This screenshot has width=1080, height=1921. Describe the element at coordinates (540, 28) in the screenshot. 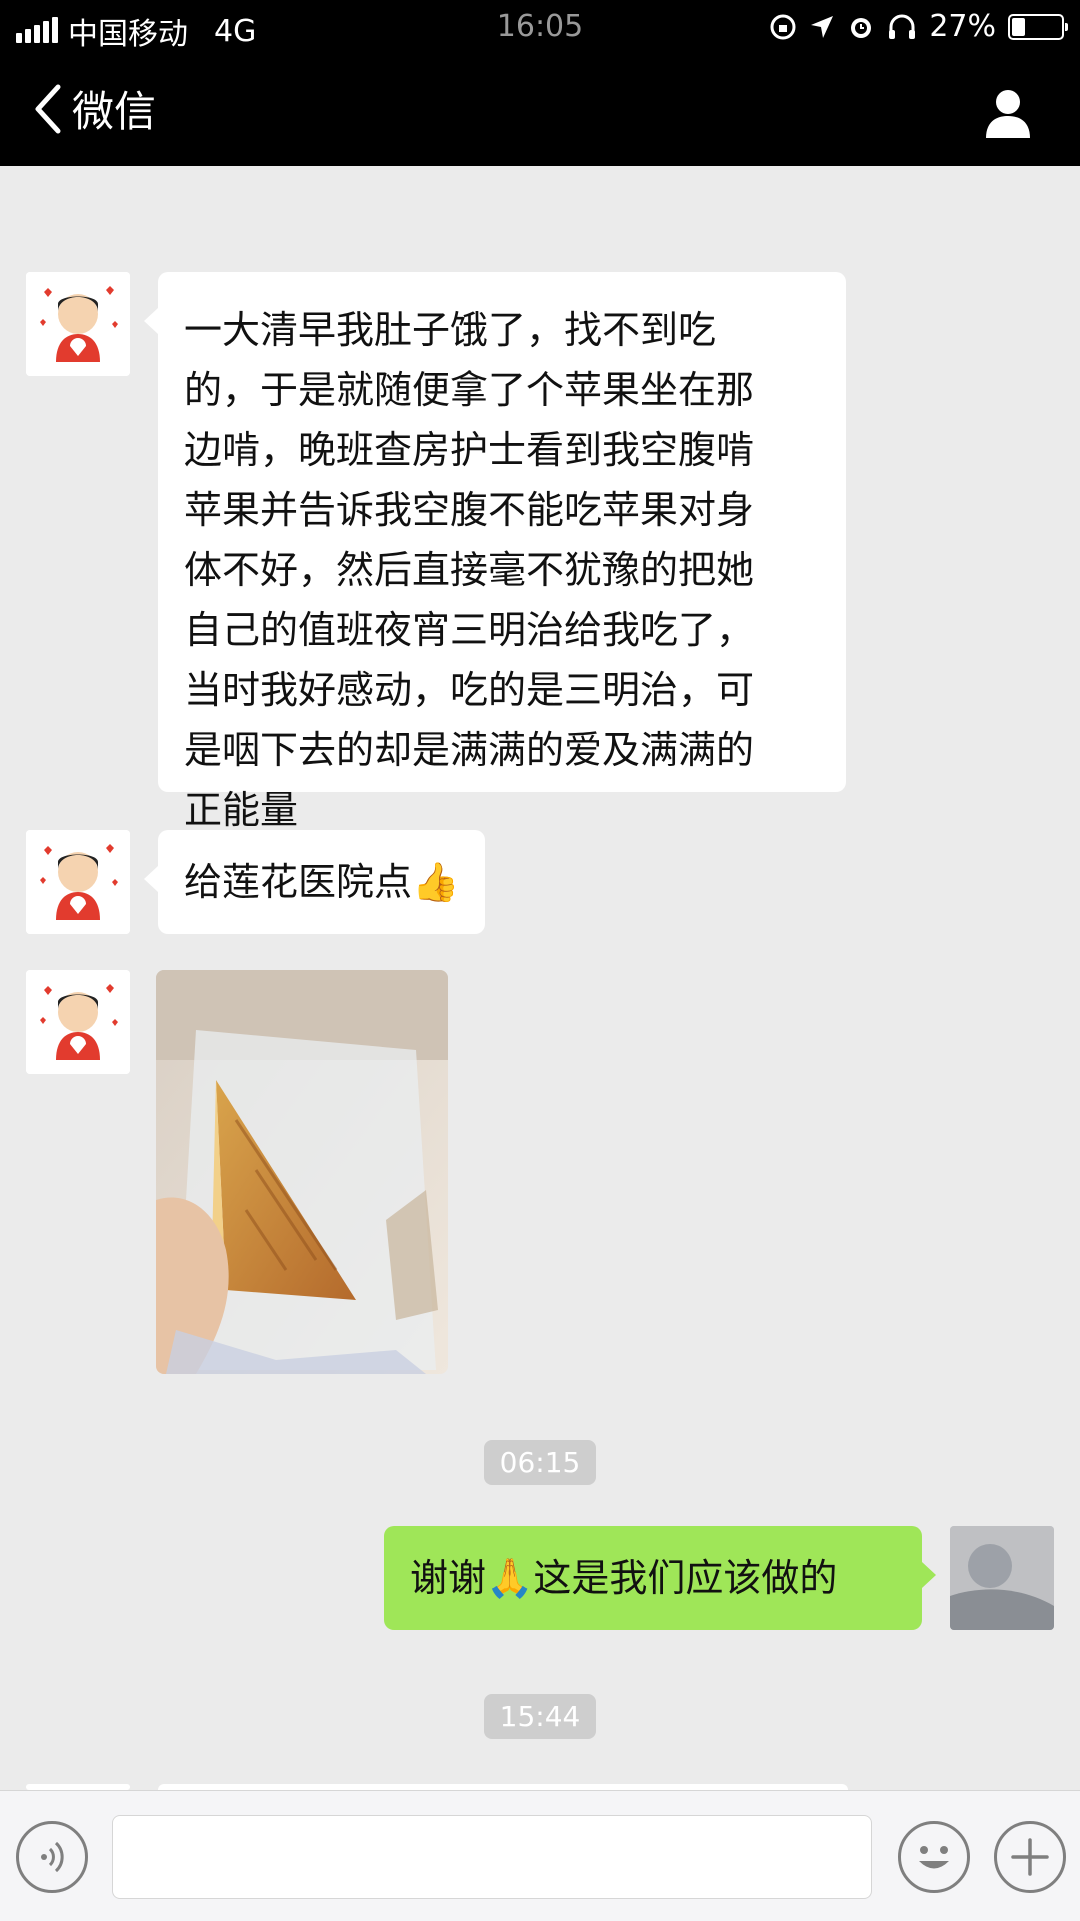

I see `status-bar: 中国移动 4G 16:05 27%` at that location.